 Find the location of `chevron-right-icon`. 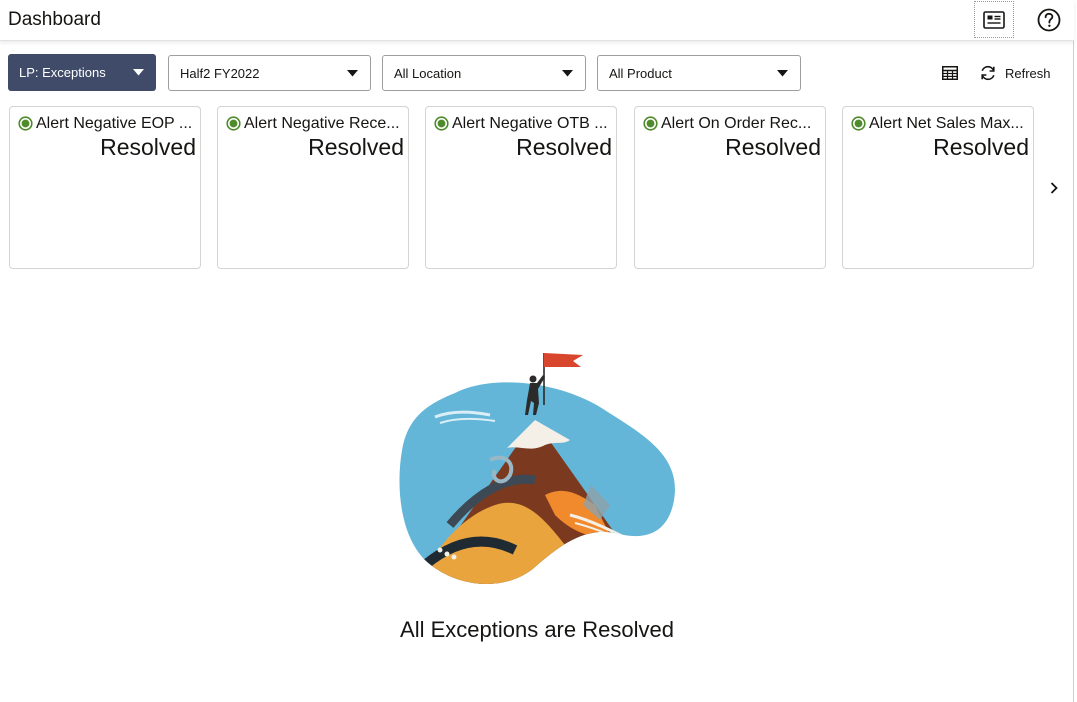

chevron-right-icon is located at coordinates (1054, 188).